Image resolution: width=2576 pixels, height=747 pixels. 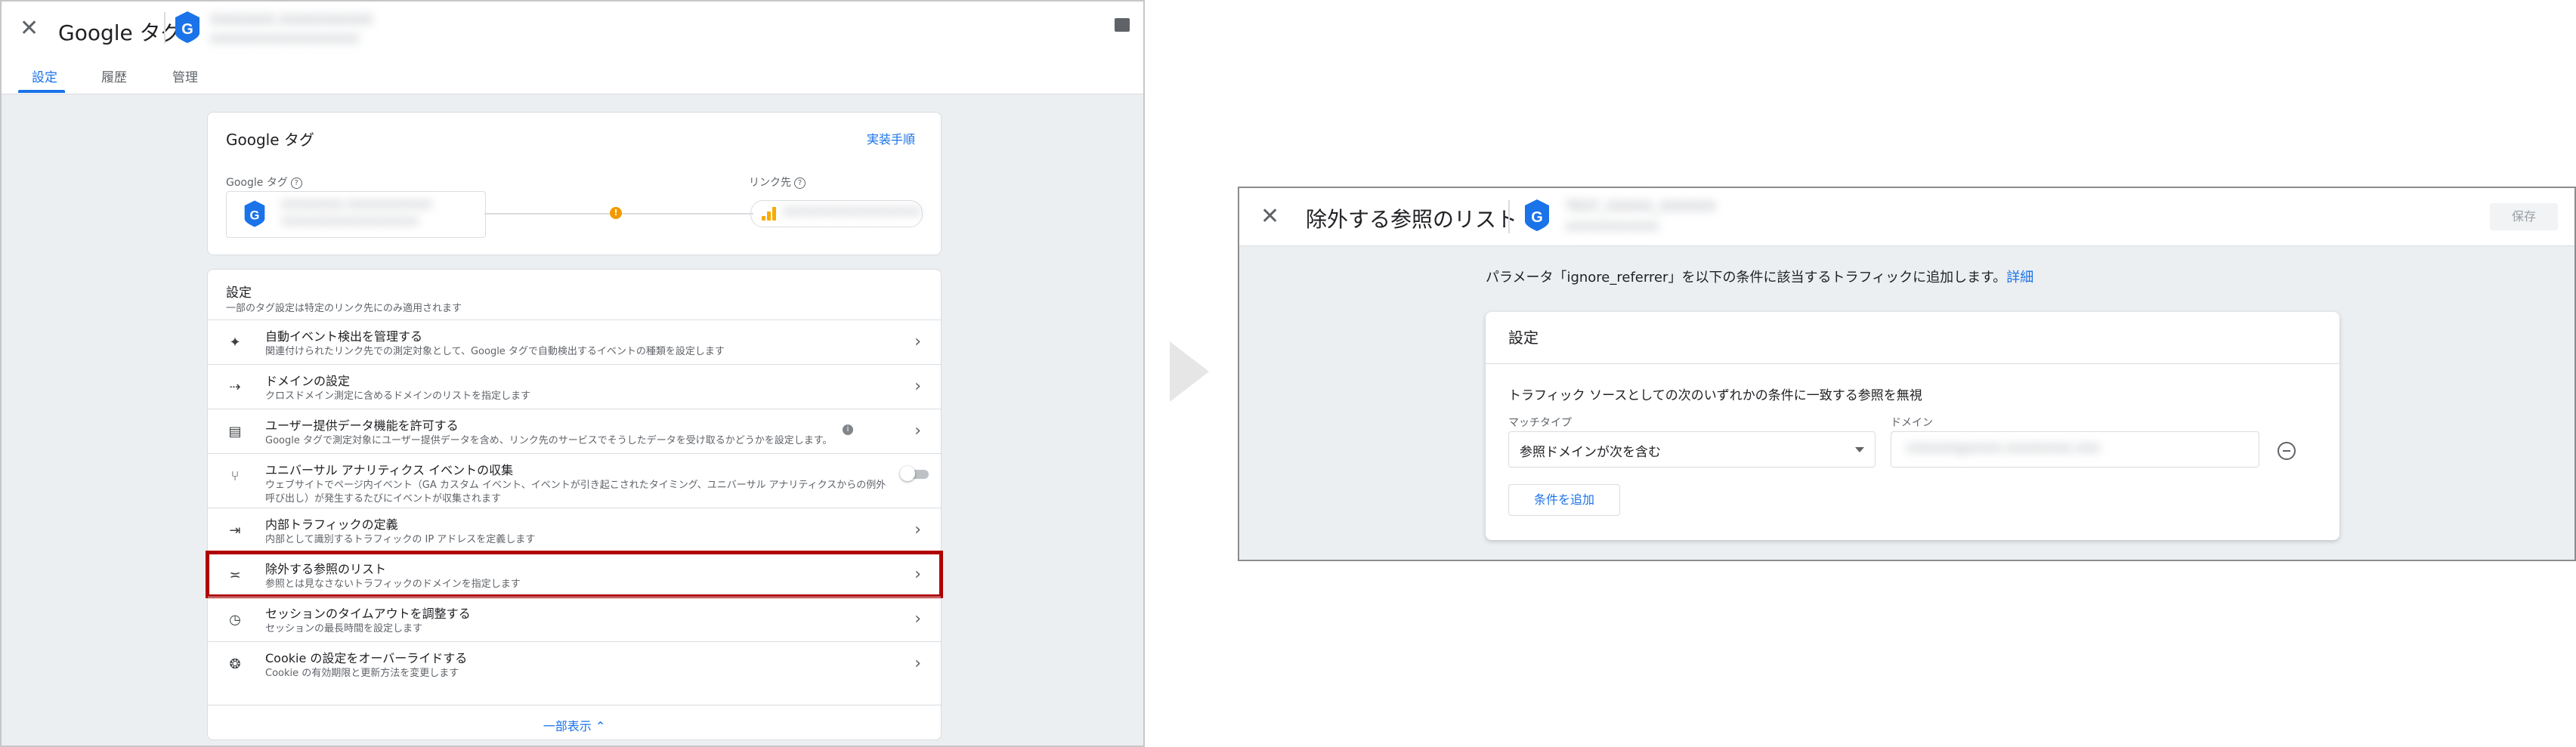 I want to click on sparkle-icon: ✦, so click(x=235, y=342).